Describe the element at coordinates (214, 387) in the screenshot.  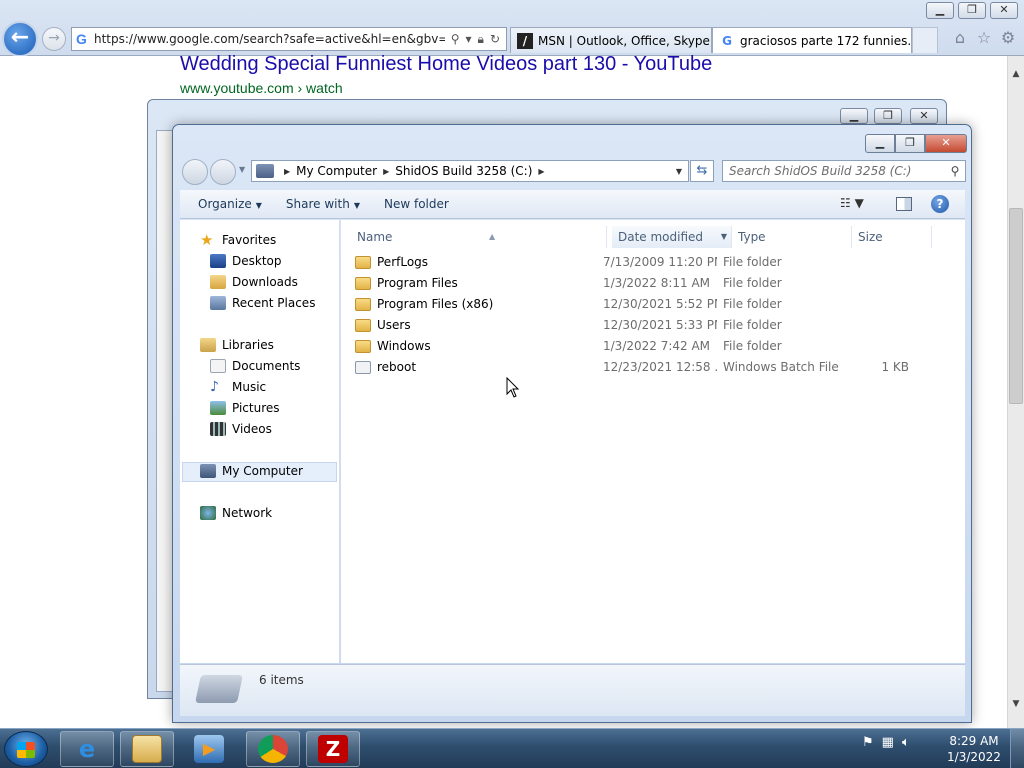
I see `music-note-icon: ♪` at that location.